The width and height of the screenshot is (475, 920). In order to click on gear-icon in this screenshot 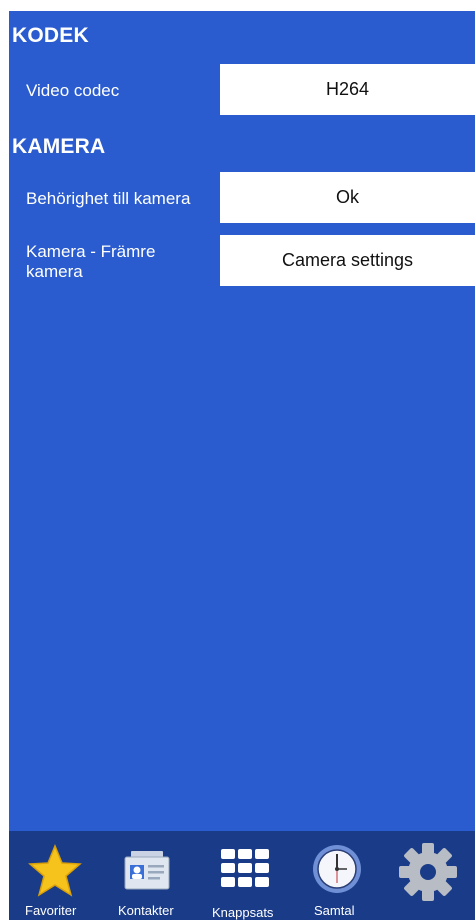, I will do `click(428, 872)`.